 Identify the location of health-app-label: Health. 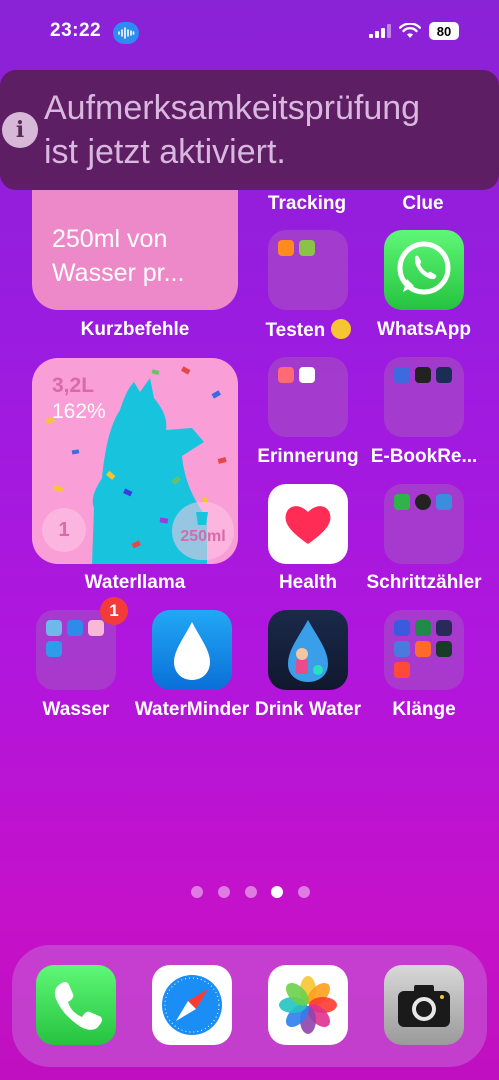
(308, 582).